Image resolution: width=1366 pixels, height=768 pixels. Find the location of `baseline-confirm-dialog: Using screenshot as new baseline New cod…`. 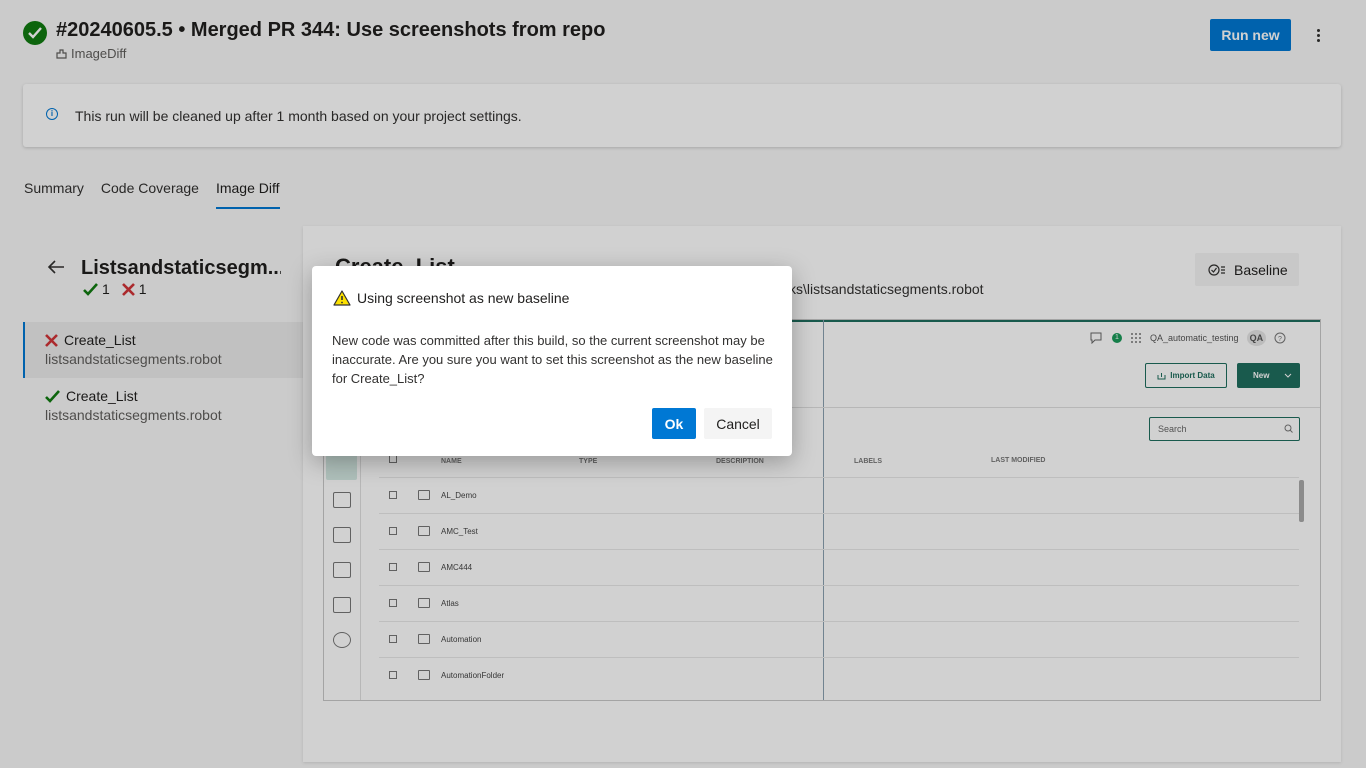

baseline-confirm-dialog: Using screenshot as new baseline New cod… is located at coordinates (552, 361).